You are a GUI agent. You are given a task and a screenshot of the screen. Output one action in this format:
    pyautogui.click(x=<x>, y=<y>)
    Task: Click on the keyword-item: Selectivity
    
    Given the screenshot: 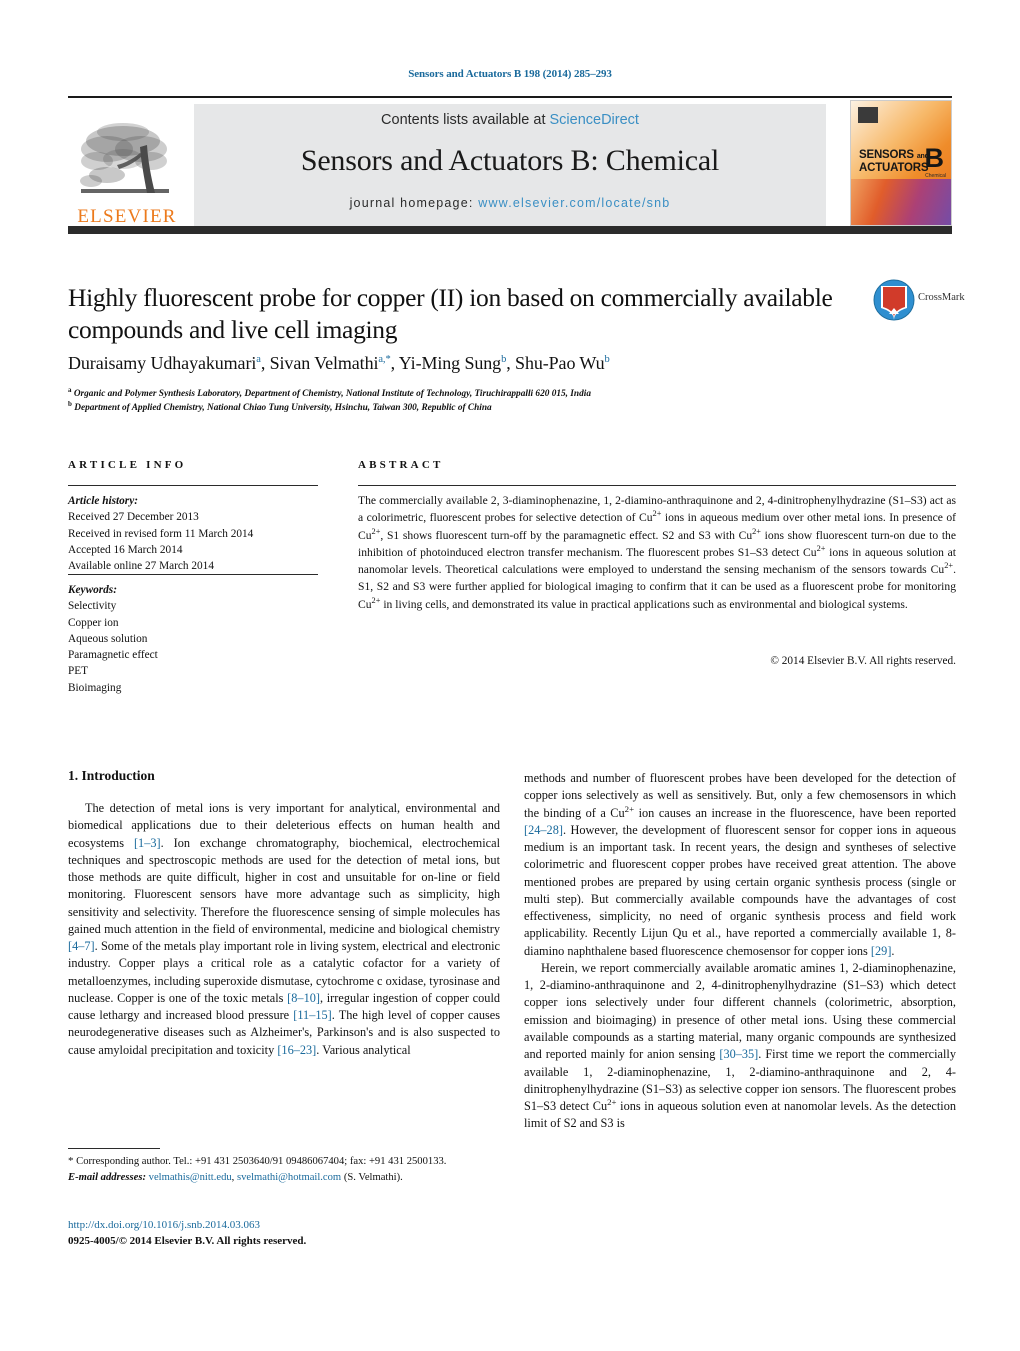 What is the action you would take?
    pyautogui.click(x=92, y=606)
    